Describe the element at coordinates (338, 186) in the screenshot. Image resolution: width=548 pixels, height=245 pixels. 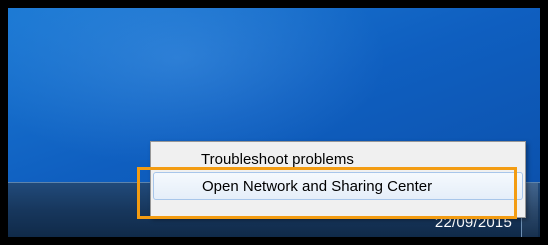
I see `menu-item-open-network-and-sharing-center: Open Network and Sharing Center` at that location.